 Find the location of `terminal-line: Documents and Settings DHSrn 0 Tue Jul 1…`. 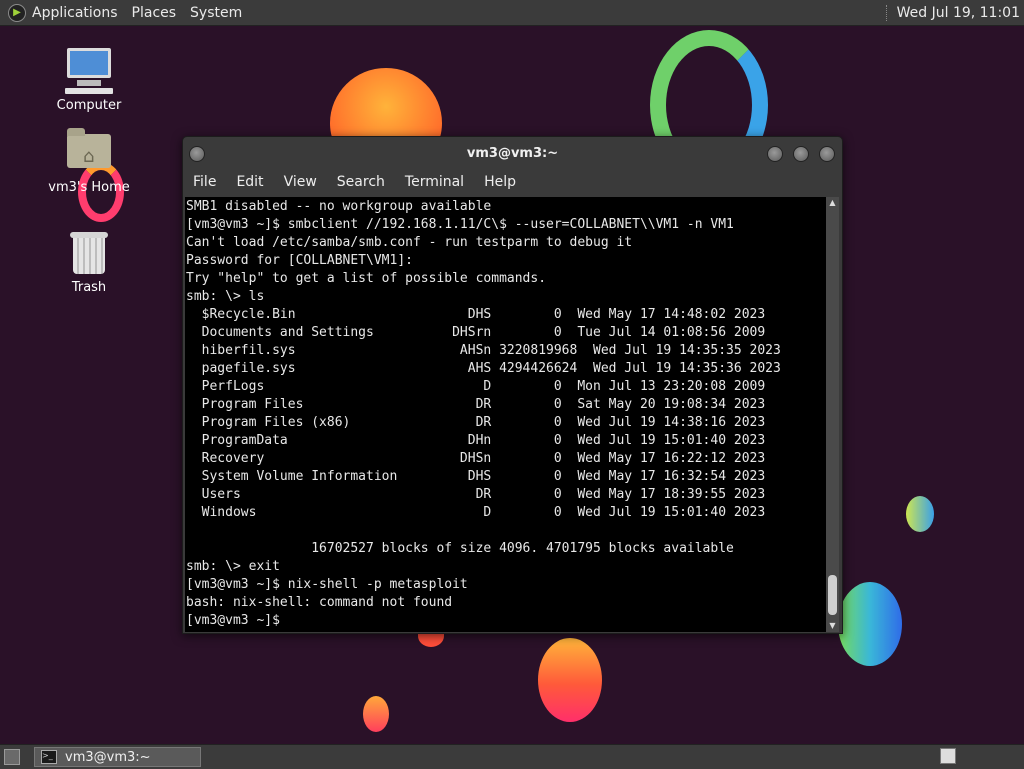

terminal-line: Documents and Settings DHSrn 0 Tue Jul 1… is located at coordinates (476, 332).